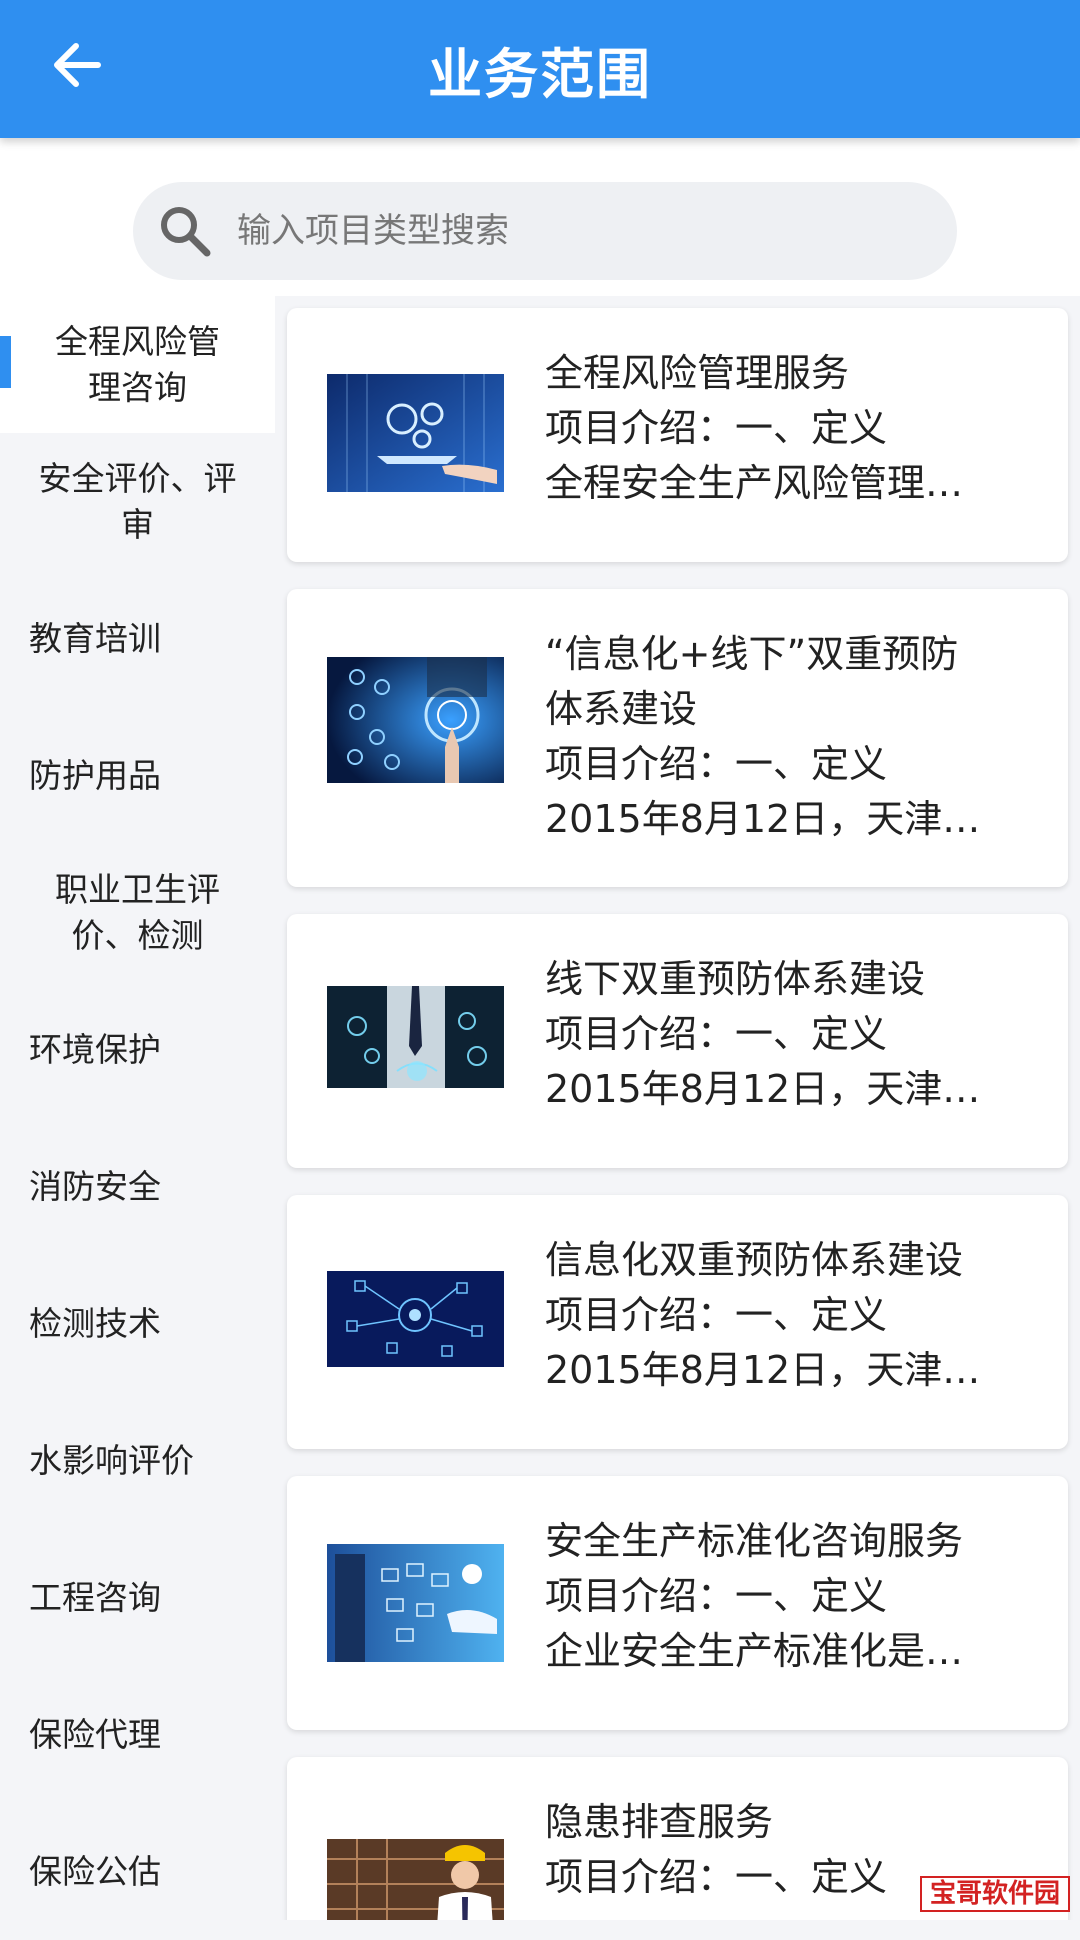 This screenshot has width=1080, height=1940. I want to click on sidebar-item-occupational-health: 职业卫生评价、检测, so click(137, 912).